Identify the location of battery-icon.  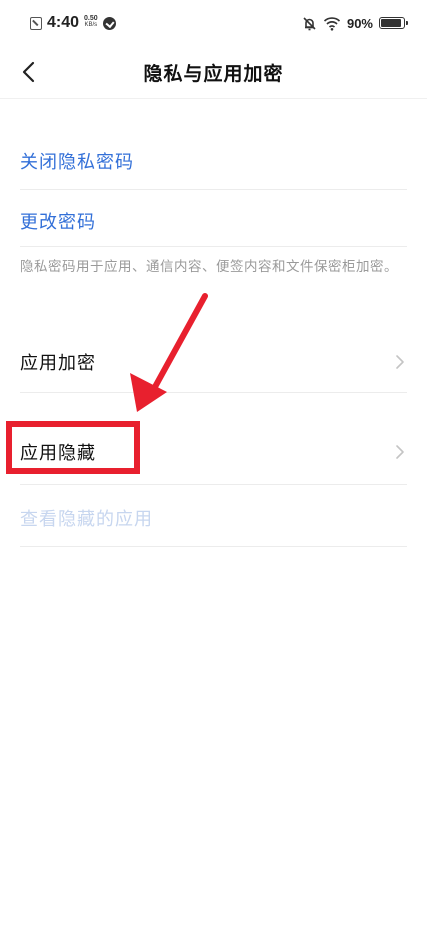
(393, 23).